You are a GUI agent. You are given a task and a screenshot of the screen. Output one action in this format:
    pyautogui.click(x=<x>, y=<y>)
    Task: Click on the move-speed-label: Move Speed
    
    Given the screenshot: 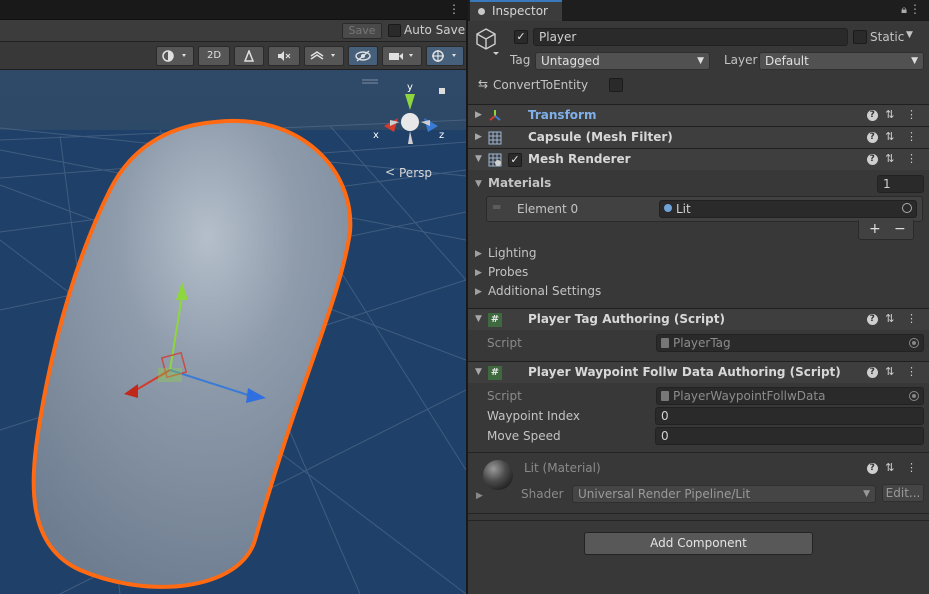 What is the action you would take?
    pyautogui.click(x=524, y=436)
    